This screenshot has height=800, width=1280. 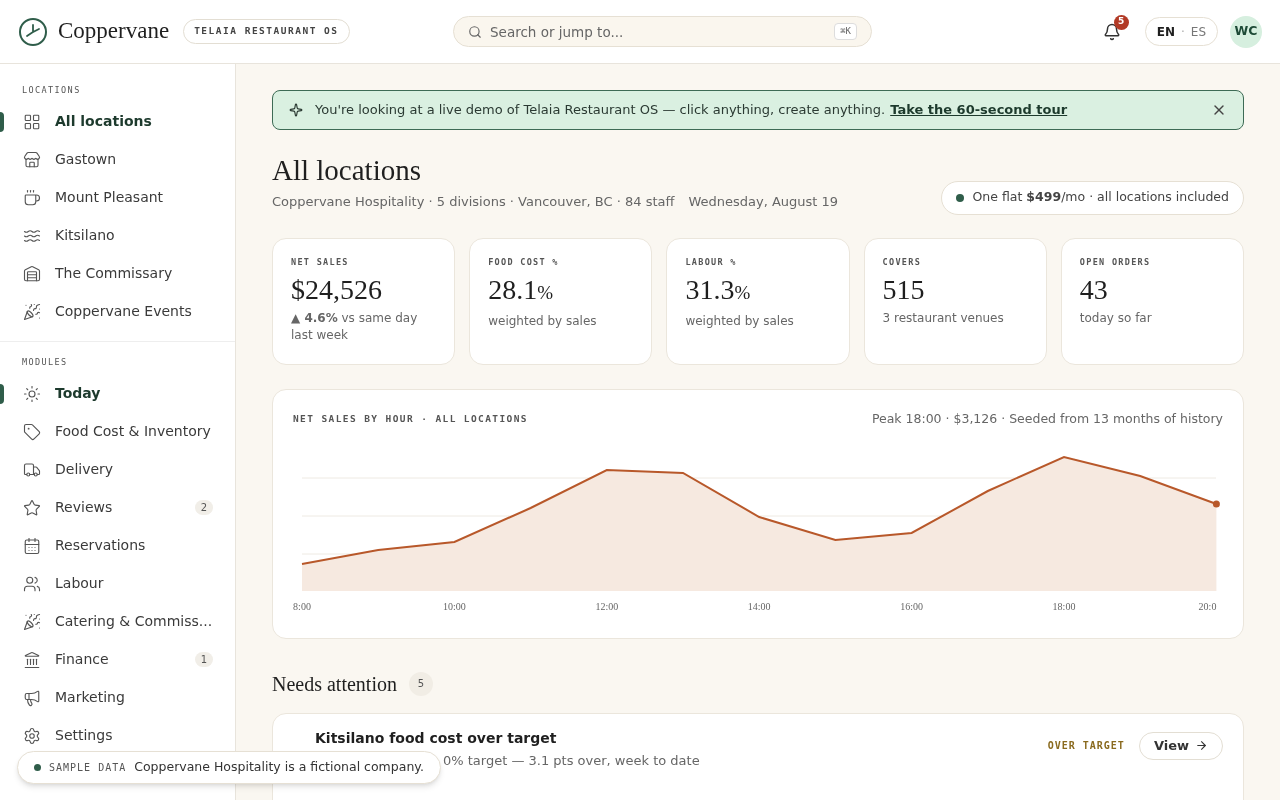 What do you see at coordinates (45, 362) in the screenshot?
I see `section-heading: MODULES` at bounding box center [45, 362].